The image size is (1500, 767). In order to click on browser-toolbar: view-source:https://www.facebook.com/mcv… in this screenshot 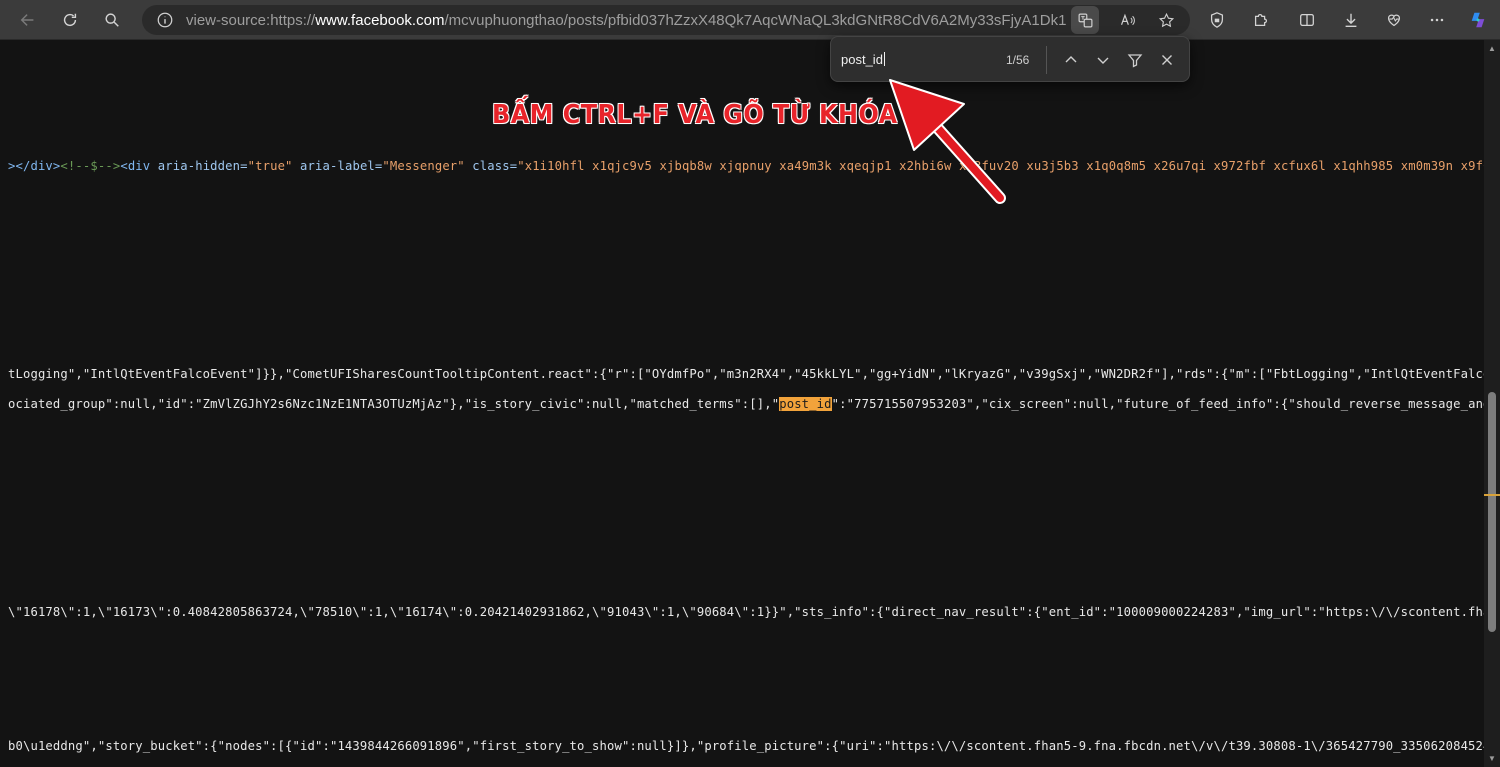, I will do `click(750, 20)`.